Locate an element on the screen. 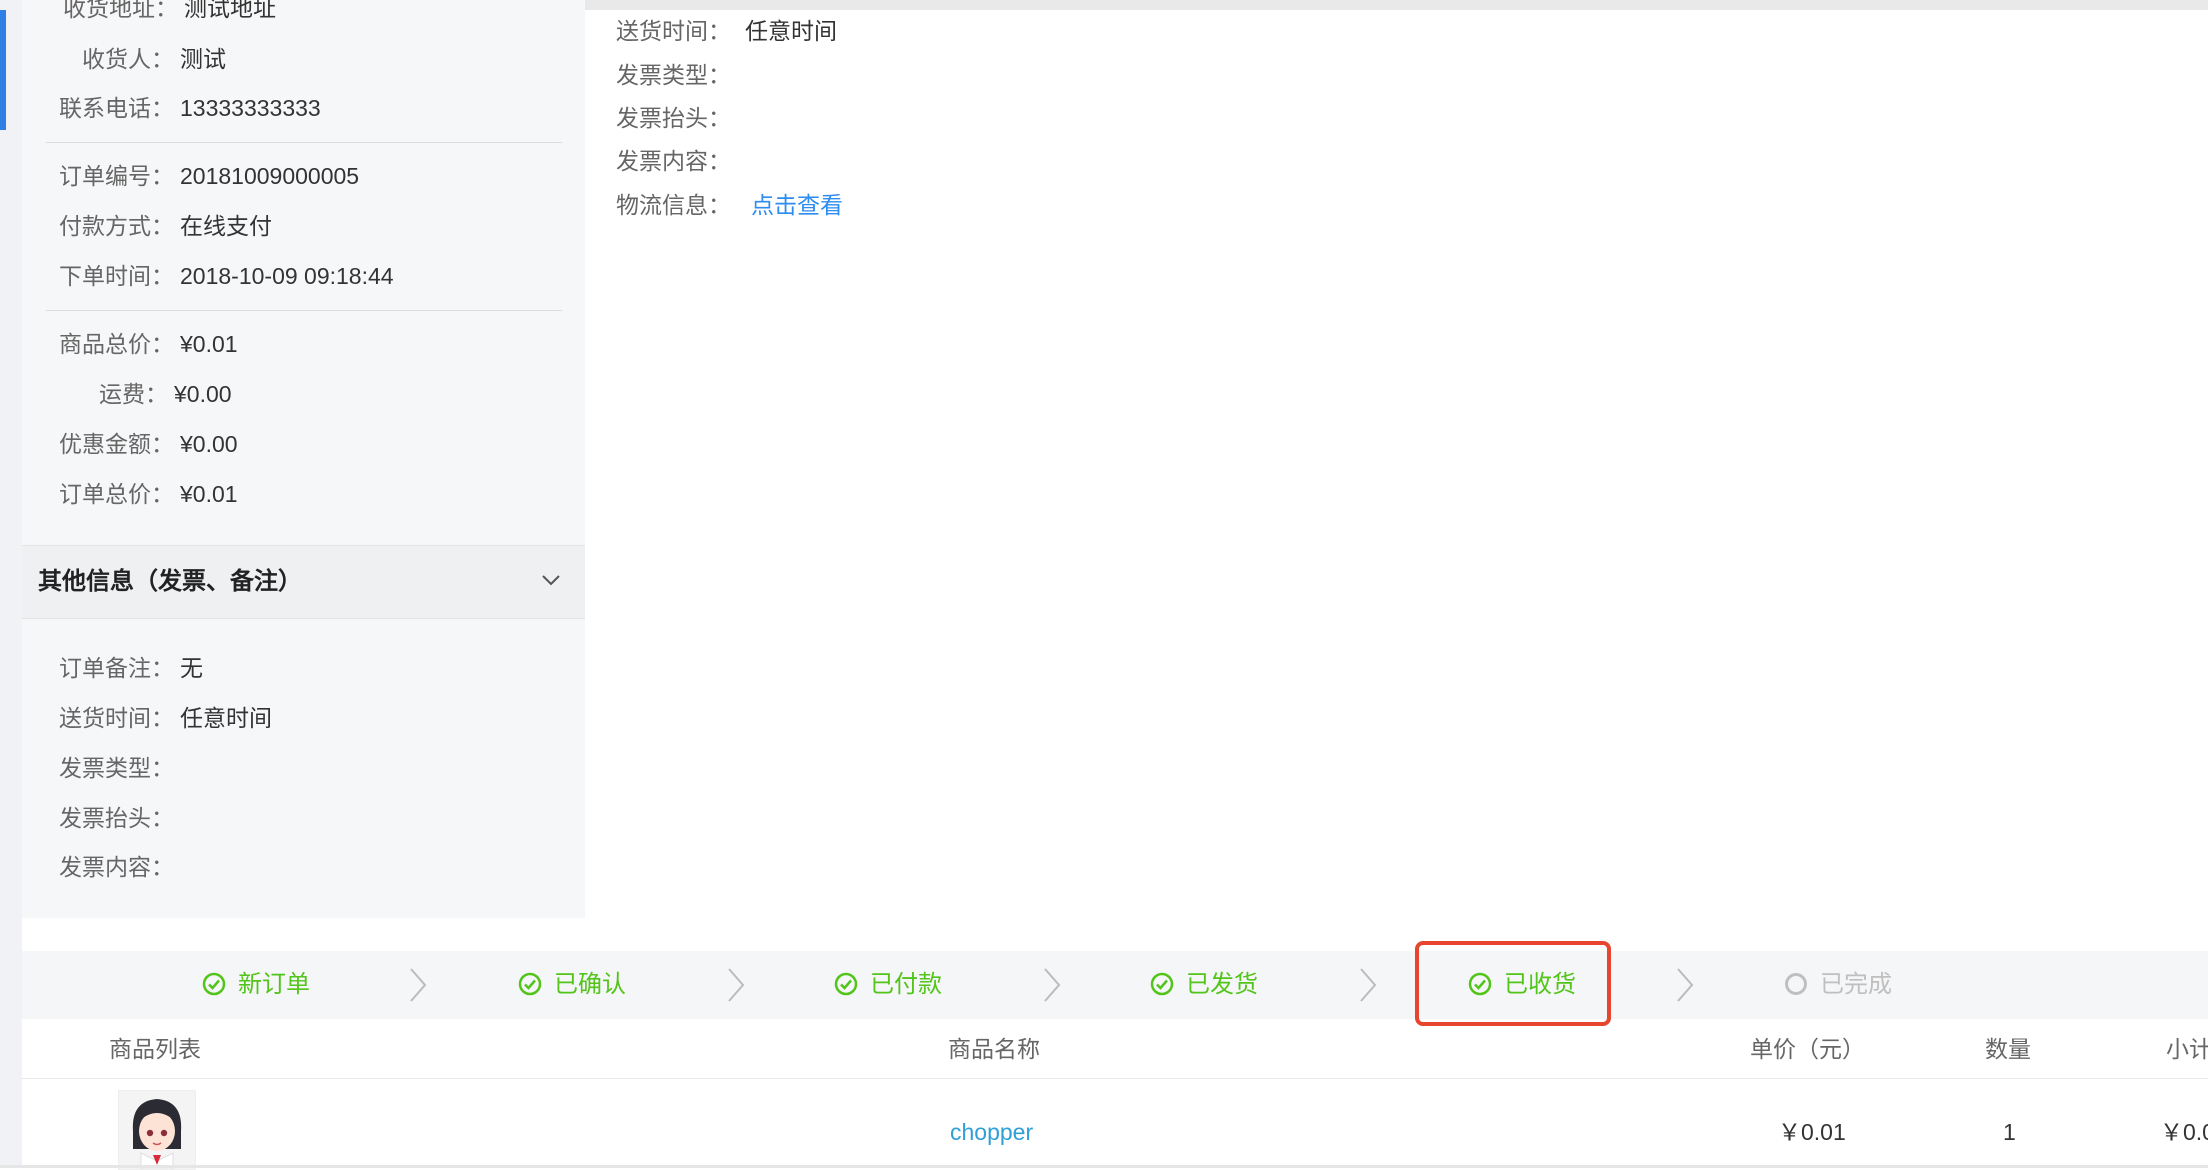  right-delivery-time-value: 任意时间 is located at coordinates (791, 31).